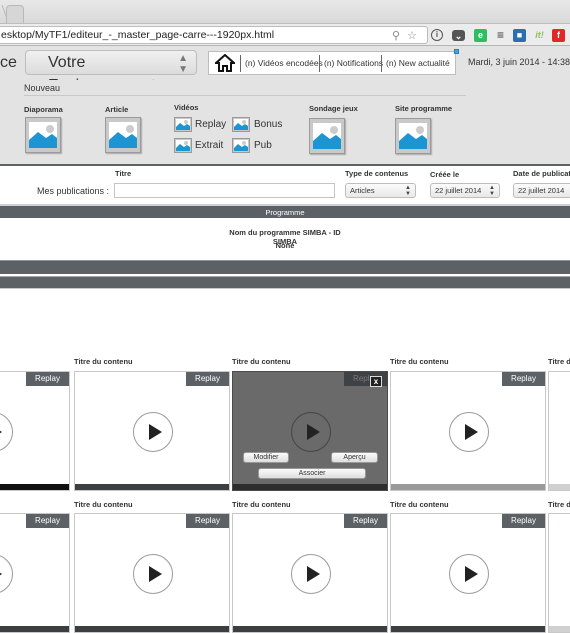 Image resolution: width=570 pixels, height=633 pixels. I want to click on extrait-label: Extrait, so click(209, 145).